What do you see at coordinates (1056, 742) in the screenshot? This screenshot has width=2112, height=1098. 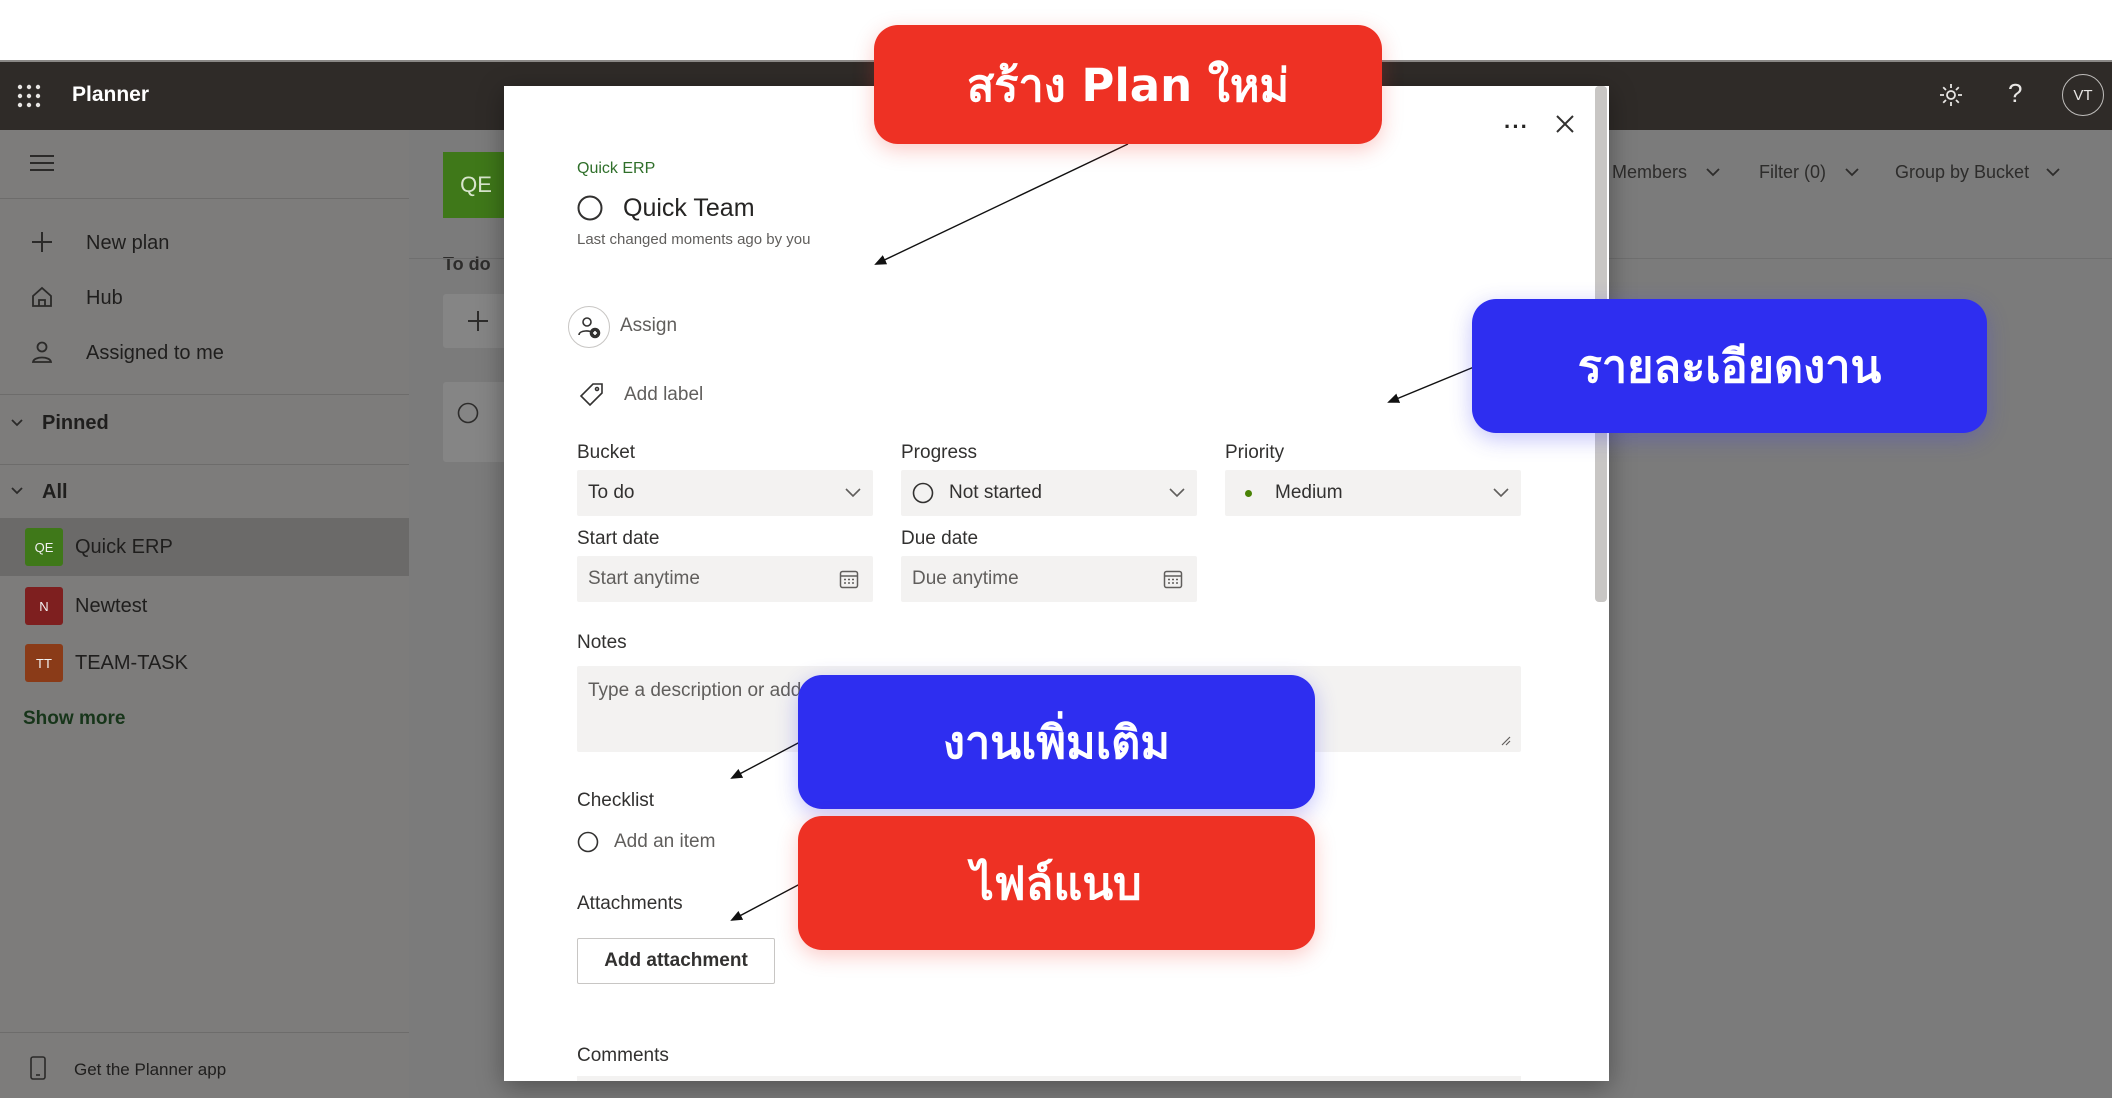 I see `callout-more-work: งานเพิ่มเติม` at bounding box center [1056, 742].